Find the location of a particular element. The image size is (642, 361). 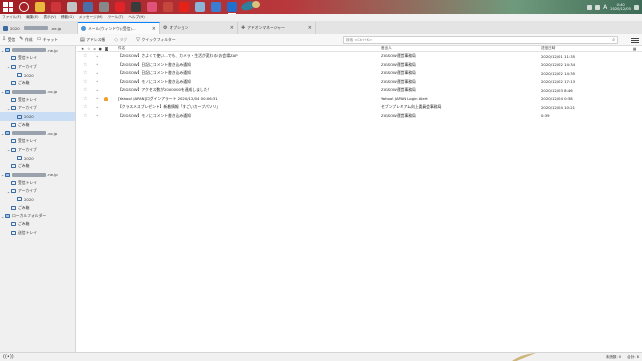

star-column-icon: ☆ is located at coordinates (88, 49).